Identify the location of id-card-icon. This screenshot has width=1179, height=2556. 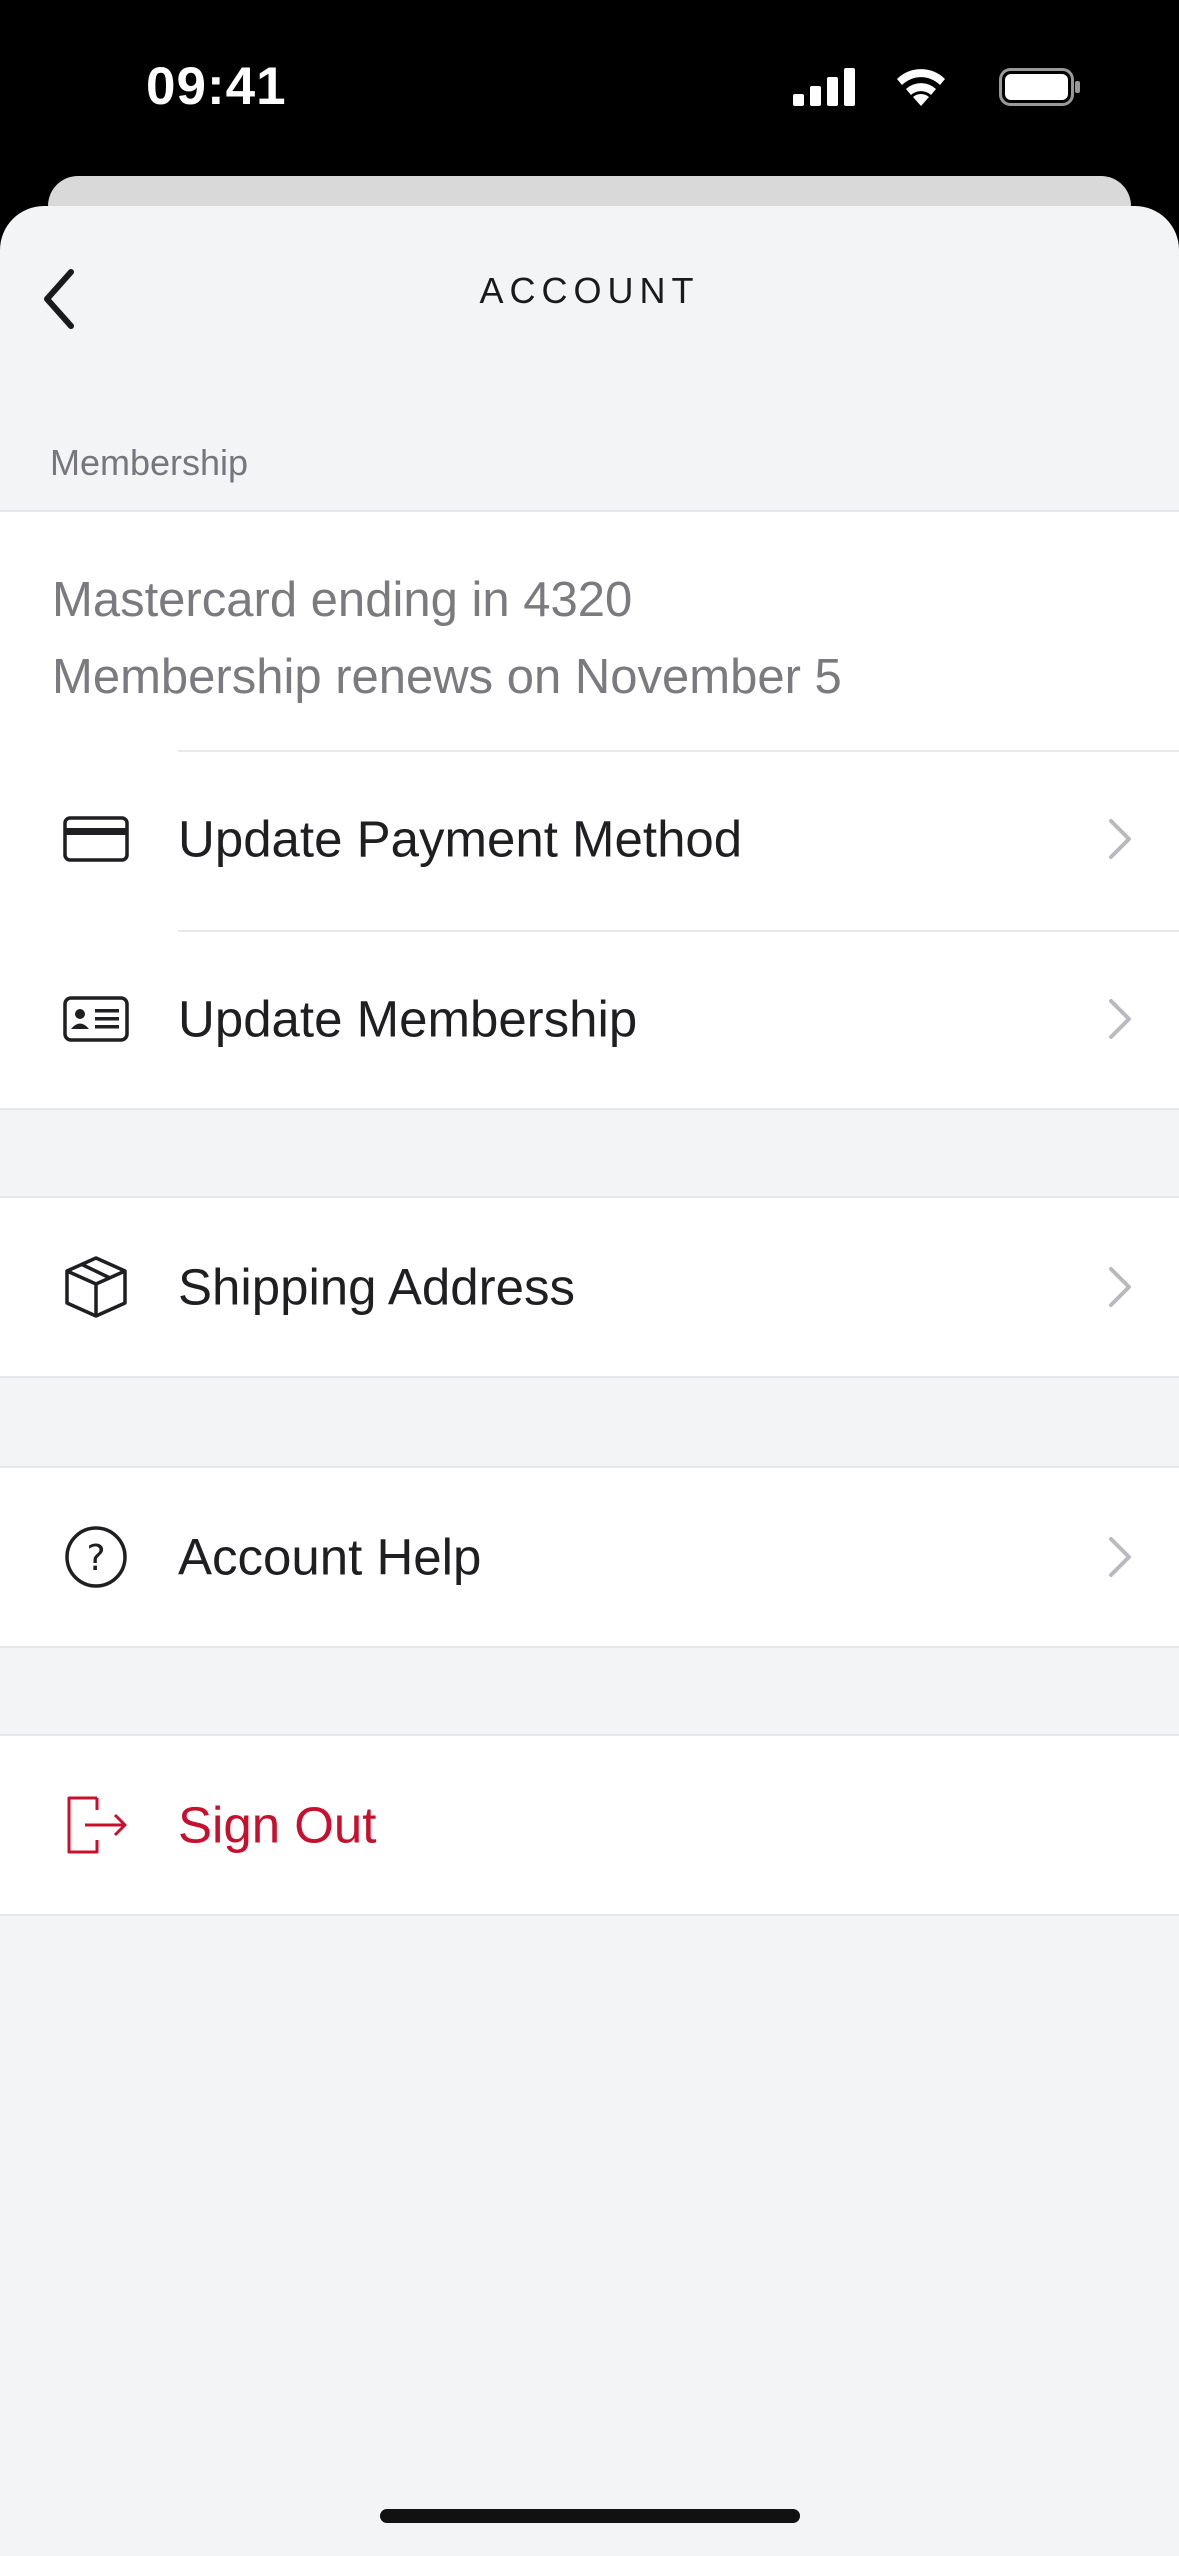
(96, 1019).